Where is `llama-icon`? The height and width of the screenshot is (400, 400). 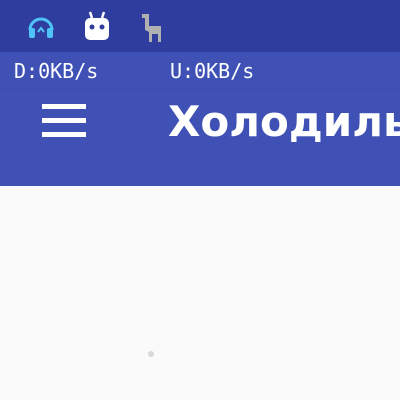 llama-icon is located at coordinates (151, 26).